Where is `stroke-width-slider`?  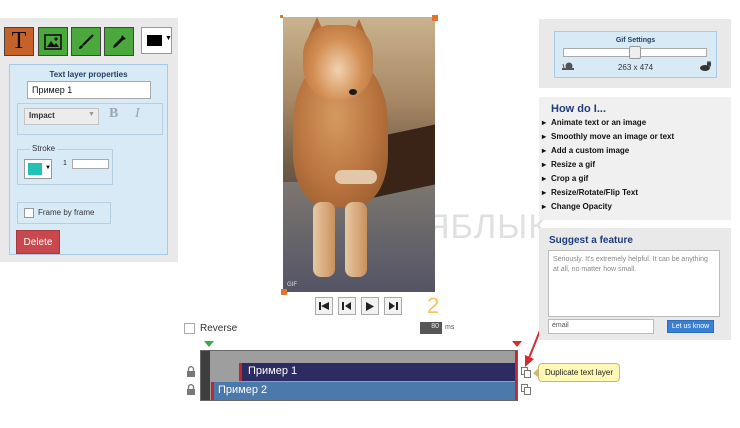
stroke-width-slider is located at coordinates (90, 164).